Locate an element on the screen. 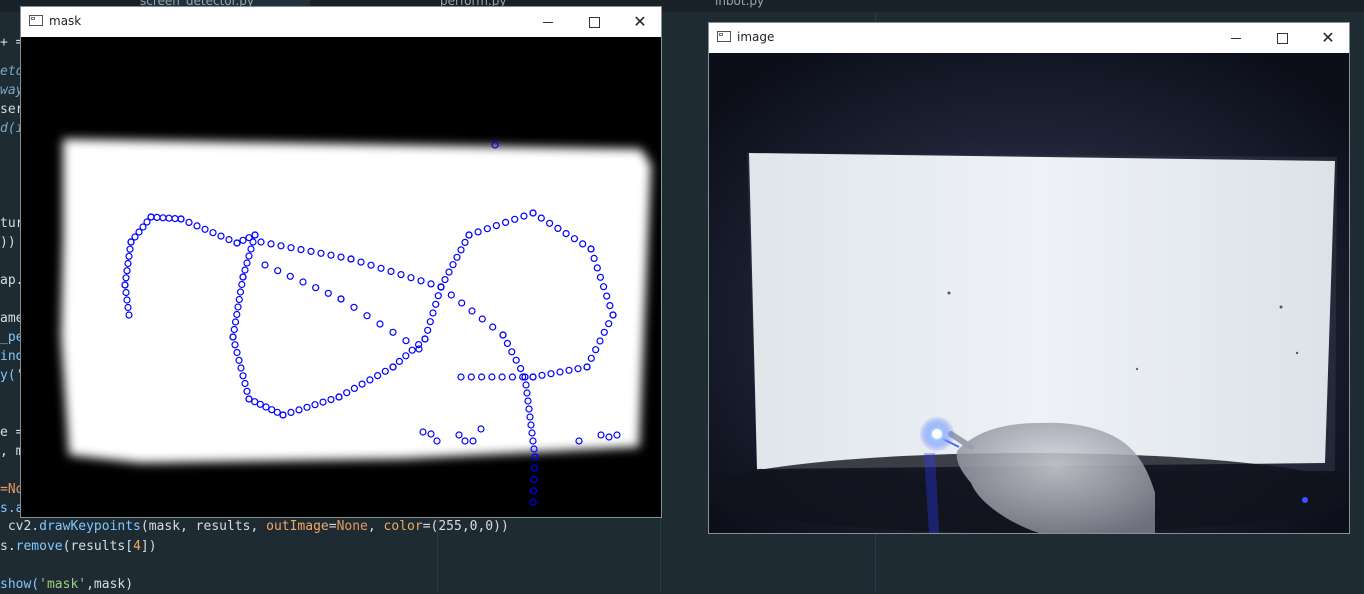  code-token: color is located at coordinates (403, 526).